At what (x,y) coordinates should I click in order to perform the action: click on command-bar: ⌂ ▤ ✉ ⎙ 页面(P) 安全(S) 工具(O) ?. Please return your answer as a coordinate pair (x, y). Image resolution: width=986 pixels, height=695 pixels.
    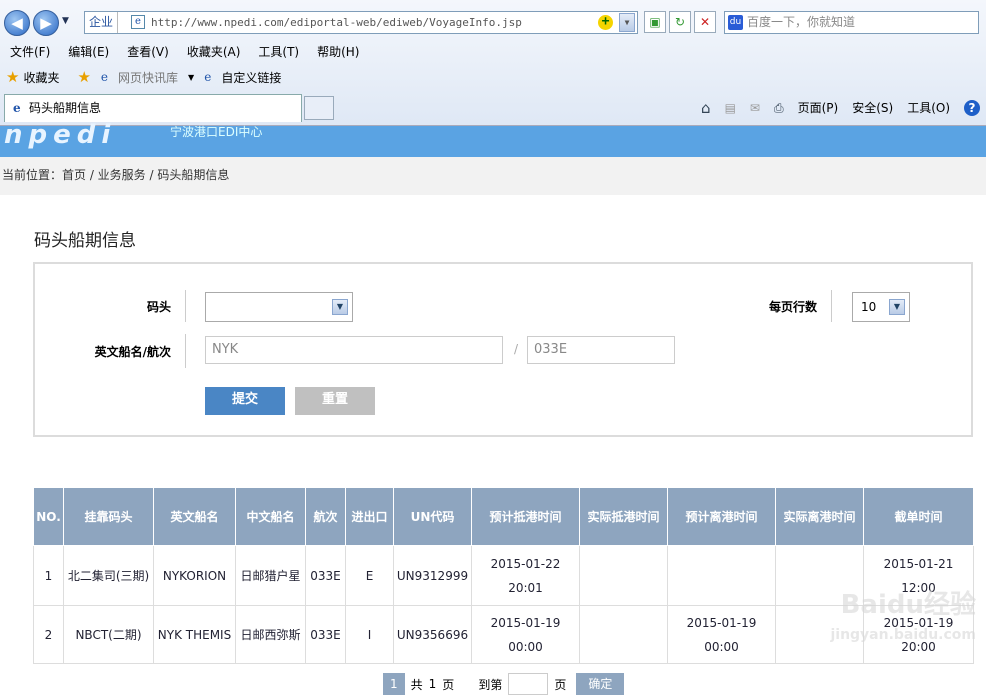
    Looking at the image, I should click on (840, 108).